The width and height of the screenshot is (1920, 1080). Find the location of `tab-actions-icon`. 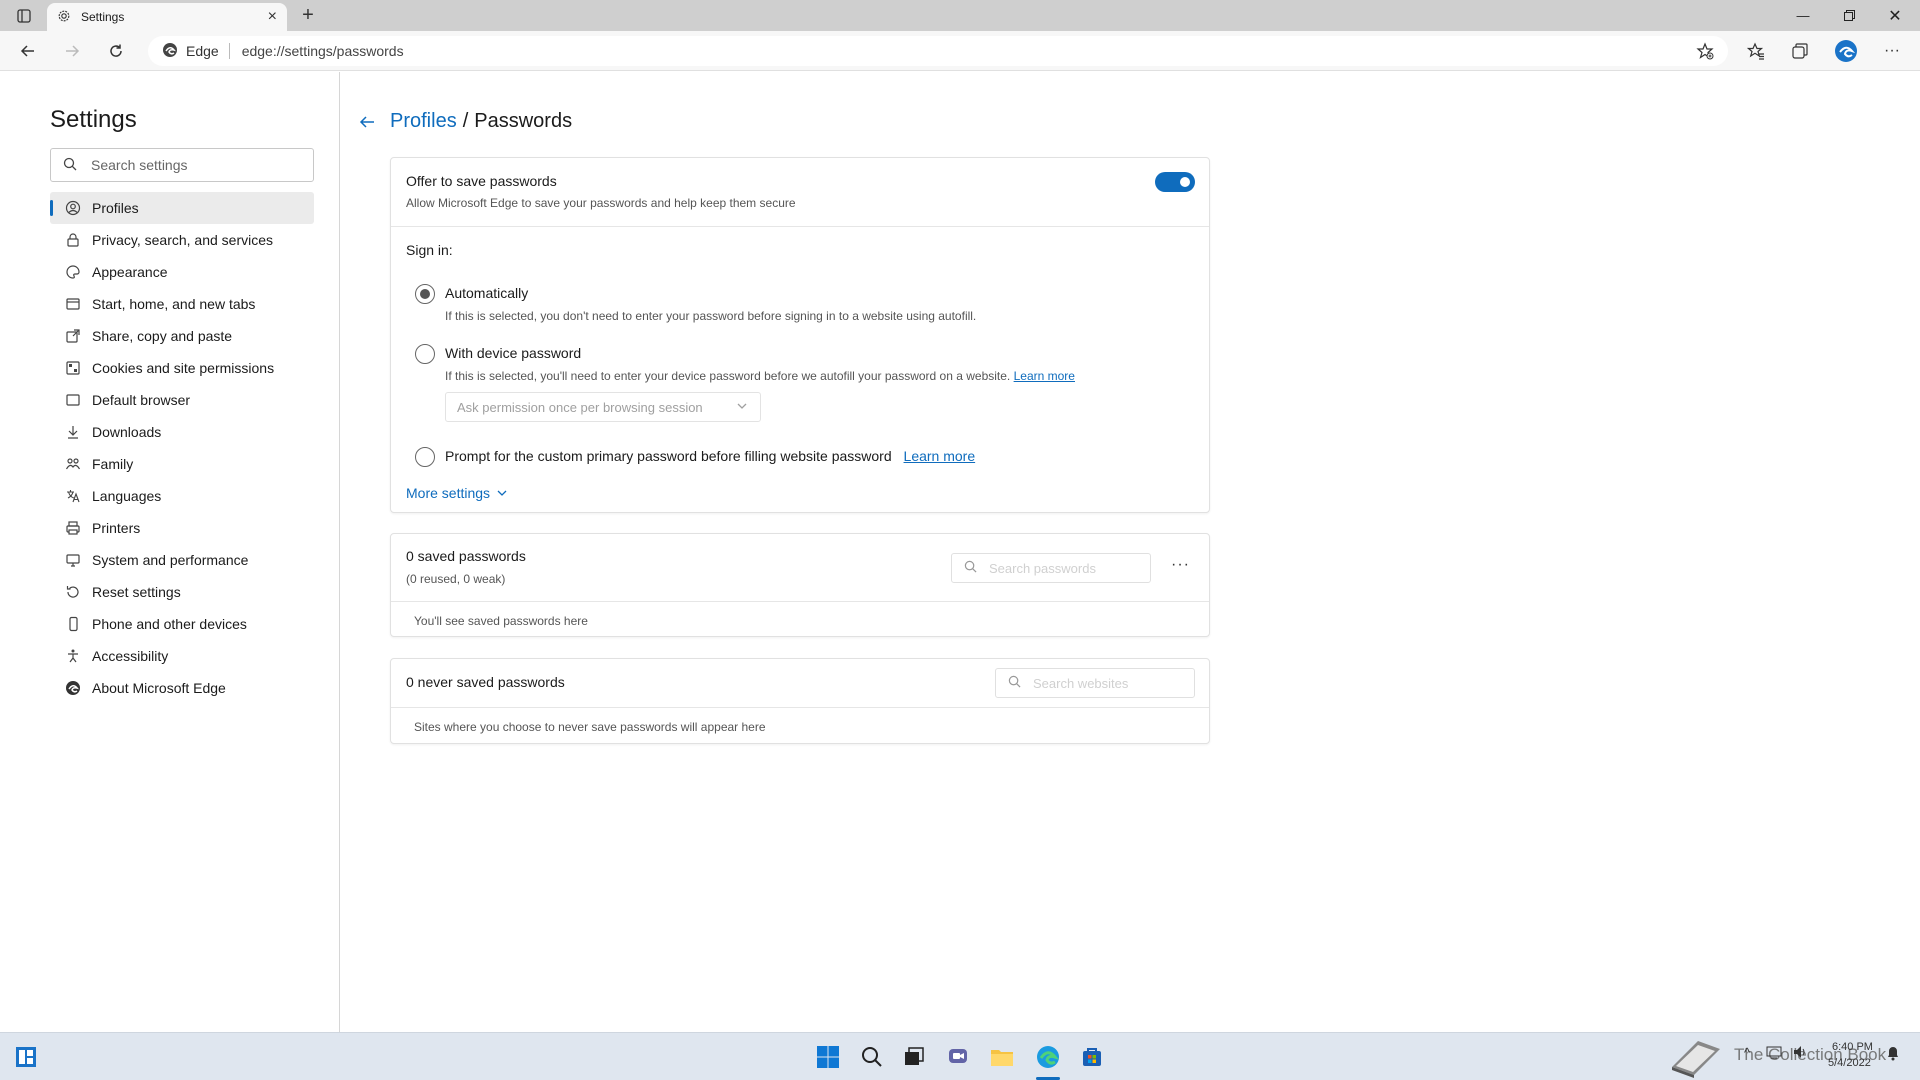

tab-actions-icon is located at coordinates (24, 16).